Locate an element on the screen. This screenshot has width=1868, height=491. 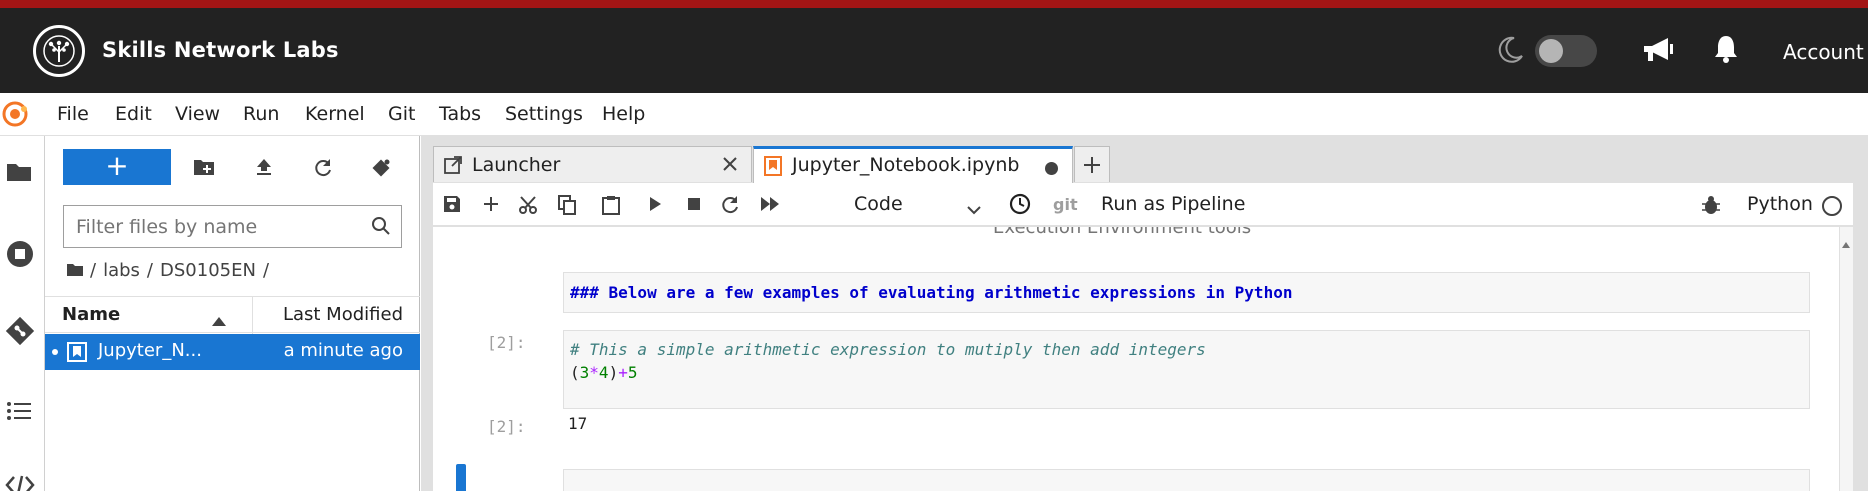
refresh-icon is located at coordinates (323, 170).